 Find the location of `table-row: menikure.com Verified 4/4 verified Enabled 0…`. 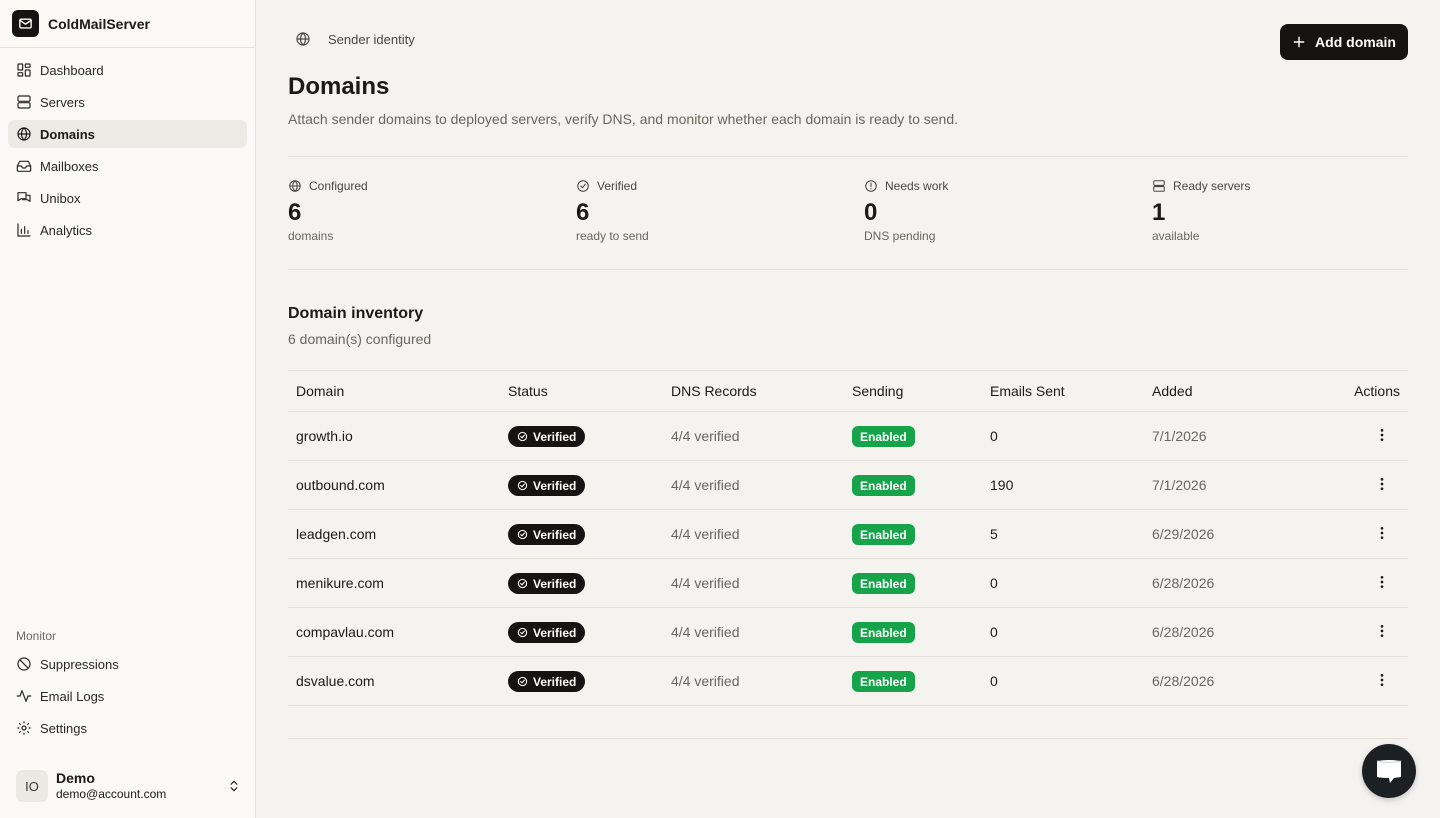

table-row: menikure.com Verified 4/4 verified Enabled 0… is located at coordinates (848, 583).